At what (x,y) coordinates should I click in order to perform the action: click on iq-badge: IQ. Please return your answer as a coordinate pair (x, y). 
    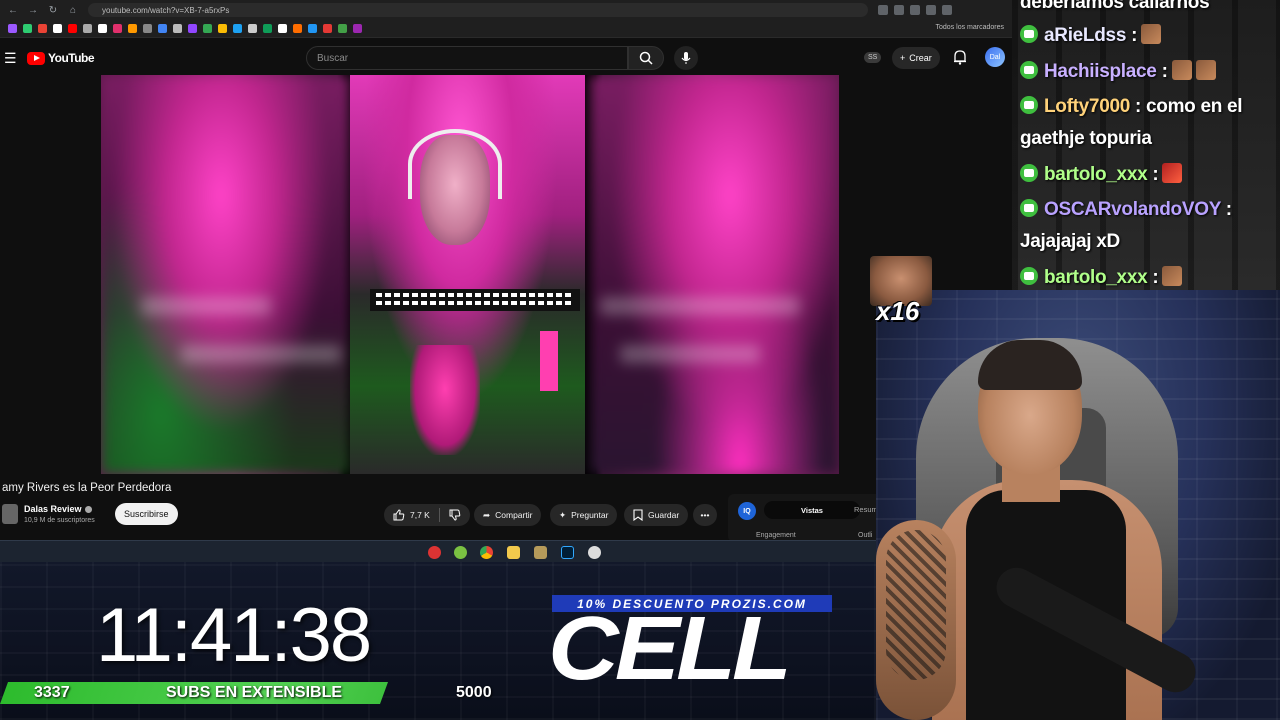
    Looking at the image, I should click on (747, 511).